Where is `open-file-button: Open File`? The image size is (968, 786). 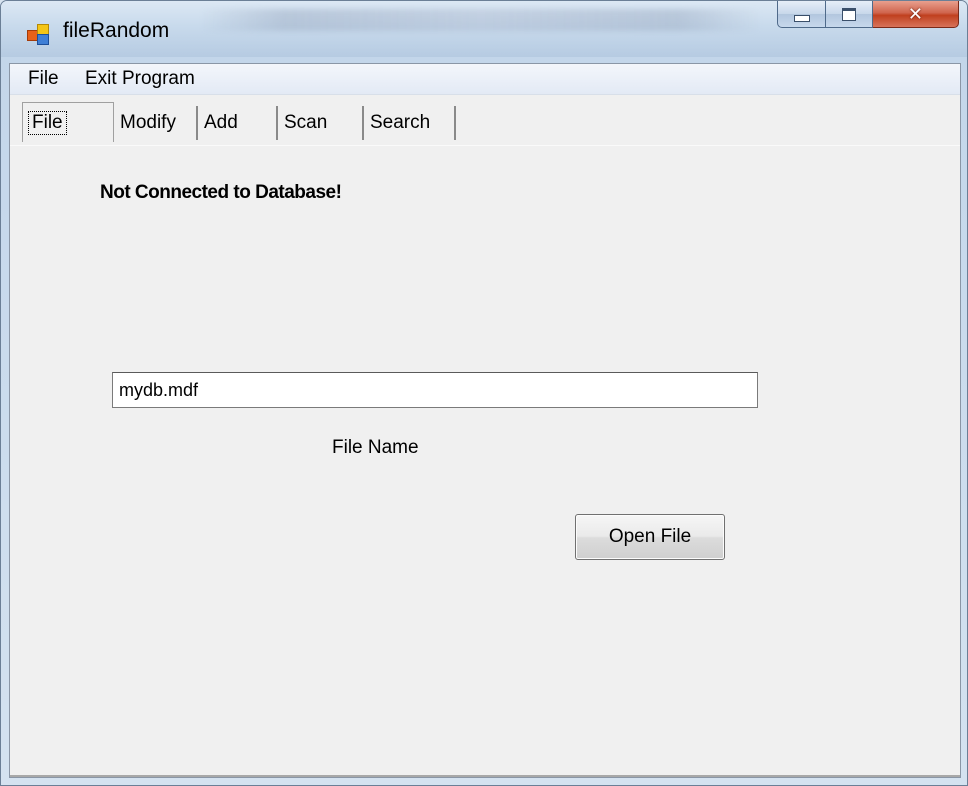
open-file-button: Open File is located at coordinates (650, 537).